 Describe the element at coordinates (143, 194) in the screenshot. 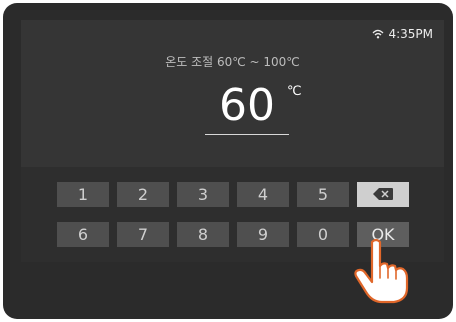

I see `key-2: 2` at that location.